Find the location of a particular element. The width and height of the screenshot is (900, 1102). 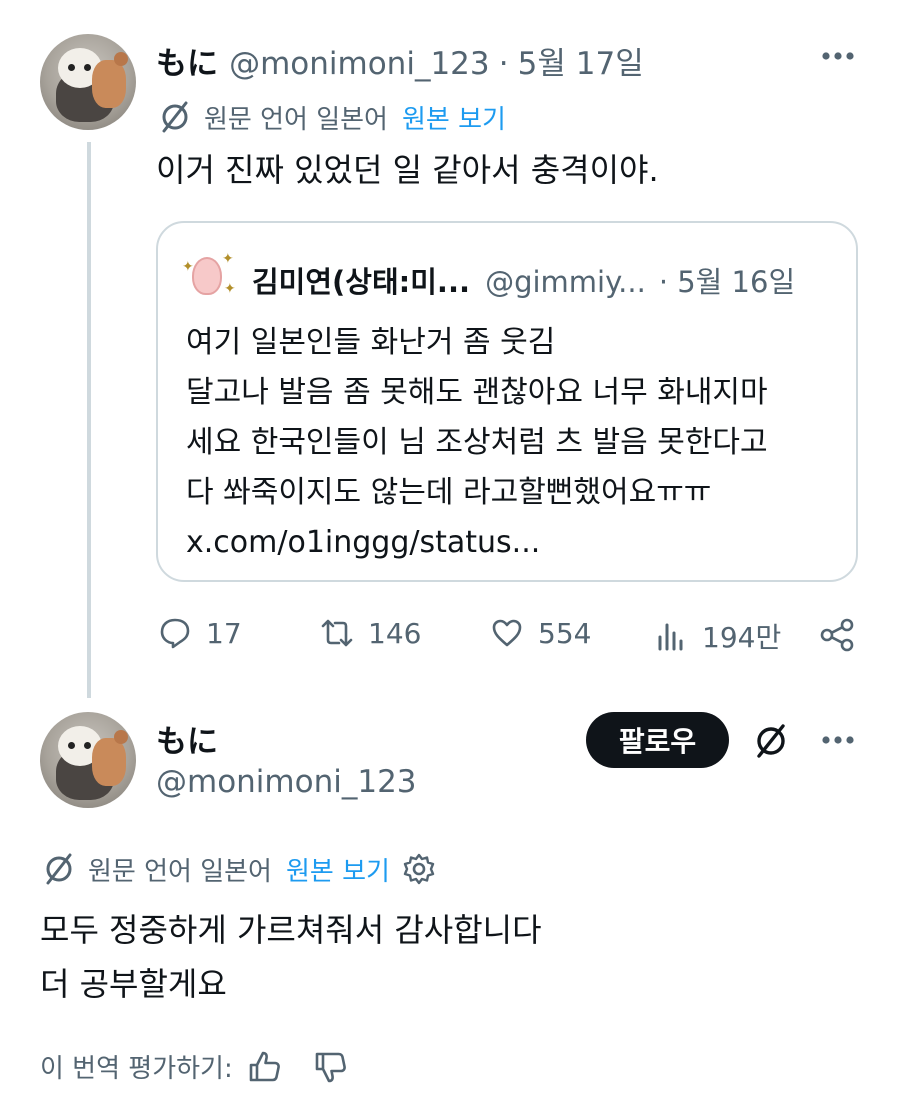

reply-button: 17 is located at coordinates (200, 633).